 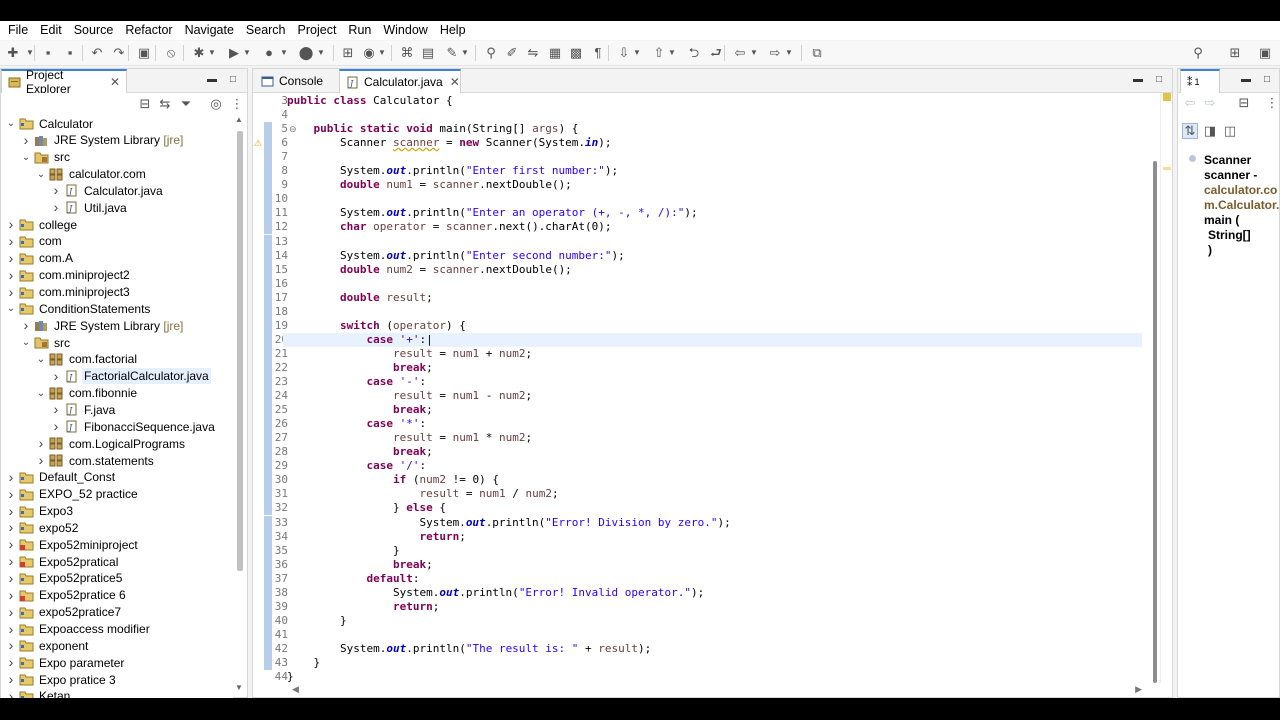 I want to click on pin-editor-icon: ⧉, so click(x=817, y=53).